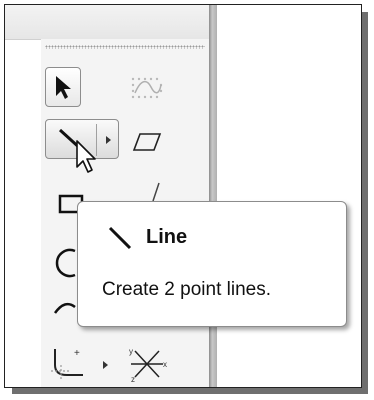 This screenshot has height=400, width=374. I want to click on mouse-cursor-icon, so click(86, 156).